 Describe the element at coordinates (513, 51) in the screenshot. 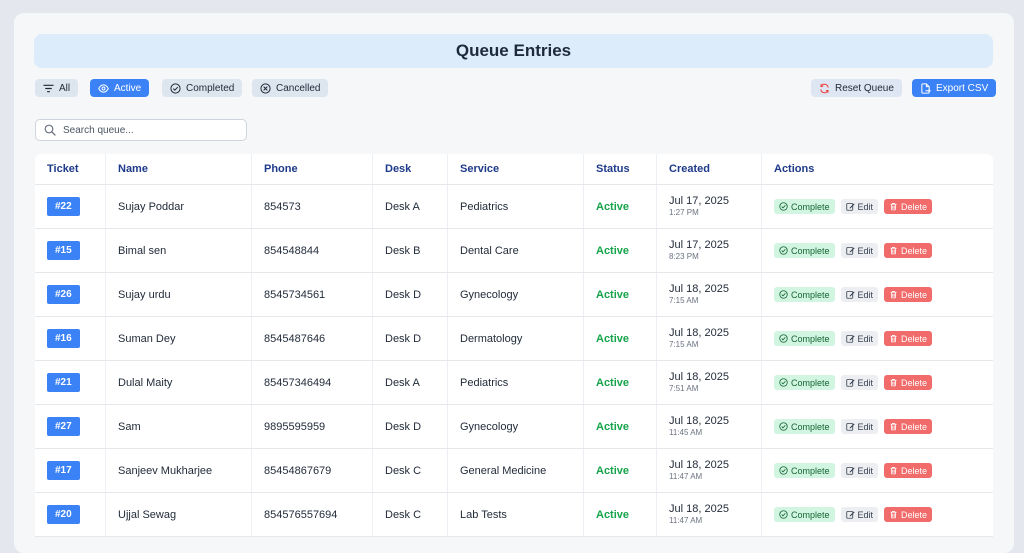

I see `page-title: Queue Entries` at that location.